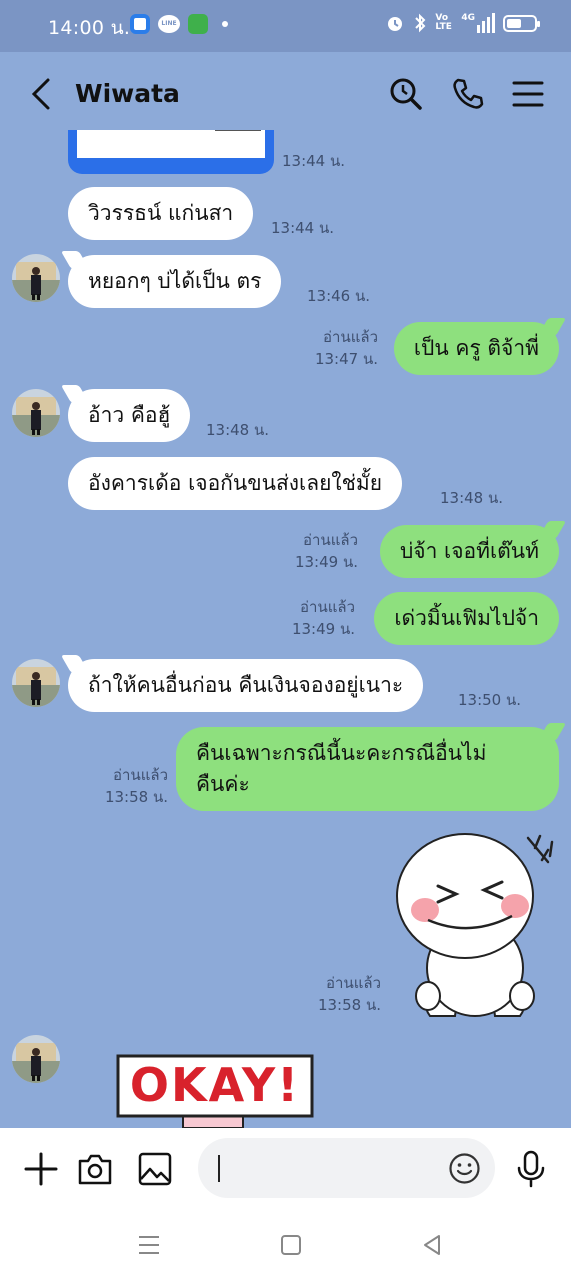 Image resolution: width=571 pixels, height=1280 pixels. Describe the element at coordinates (346, 1168) in the screenshot. I see `message-input` at that location.